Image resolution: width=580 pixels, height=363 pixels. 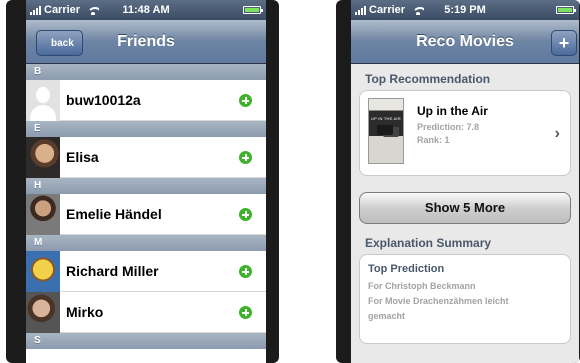 I want to click on section-header-m: M, so click(x=146, y=243).